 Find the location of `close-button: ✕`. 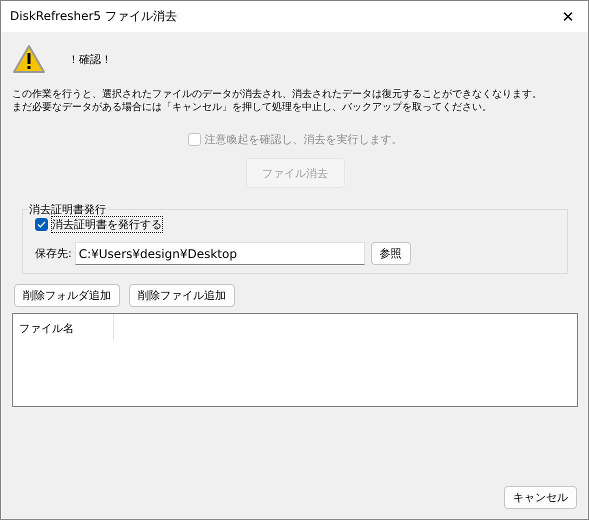

close-button: ✕ is located at coordinates (568, 16).